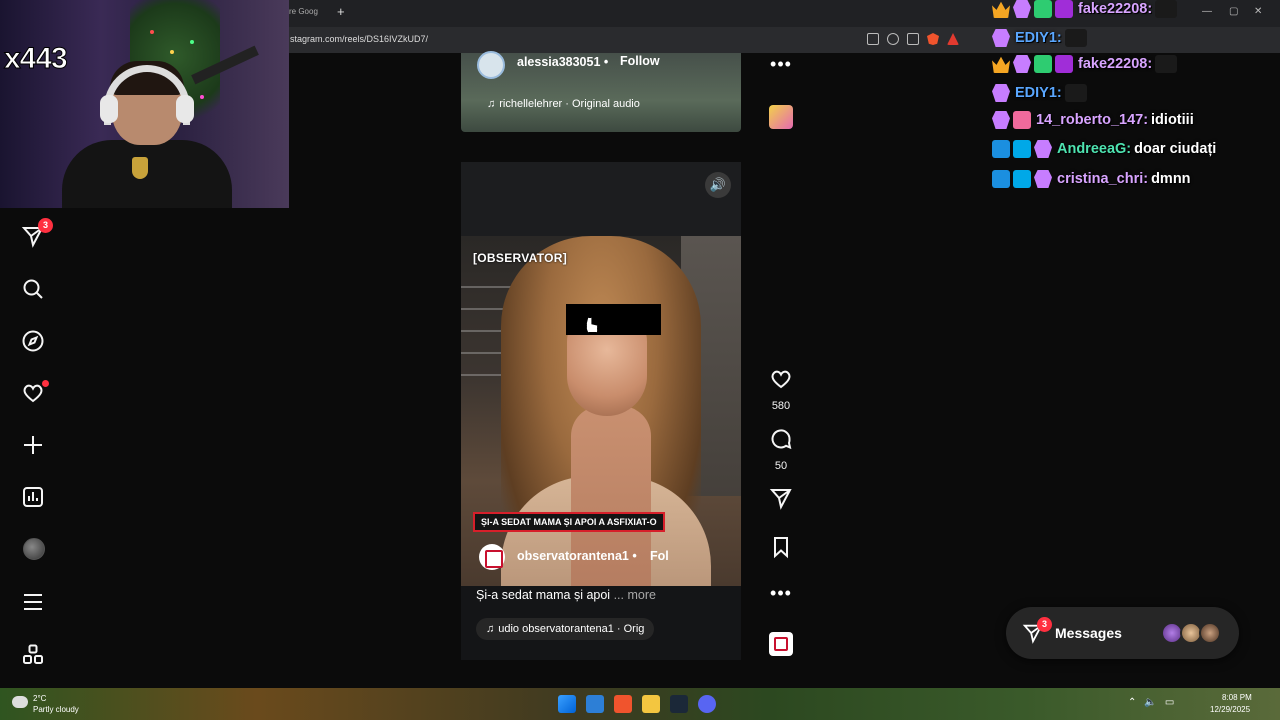 The width and height of the screenshot is (1280, 720). Describe the element at coordinates (1237, 697) in the screenshot. I see `clock-time: 8:08 PM` at that location.